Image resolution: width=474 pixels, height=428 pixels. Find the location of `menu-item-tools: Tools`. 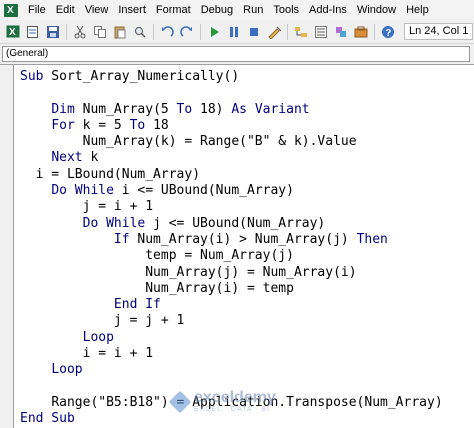

menu-item-tools: Tools is located at coordinates (286, 10).